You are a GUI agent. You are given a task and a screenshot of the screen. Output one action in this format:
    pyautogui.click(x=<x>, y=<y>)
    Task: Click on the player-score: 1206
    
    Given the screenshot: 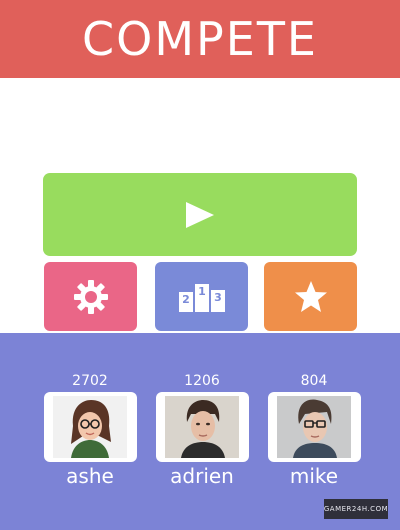 What is the action you would take?
    pyautogui.click(x=202, y=381)
    